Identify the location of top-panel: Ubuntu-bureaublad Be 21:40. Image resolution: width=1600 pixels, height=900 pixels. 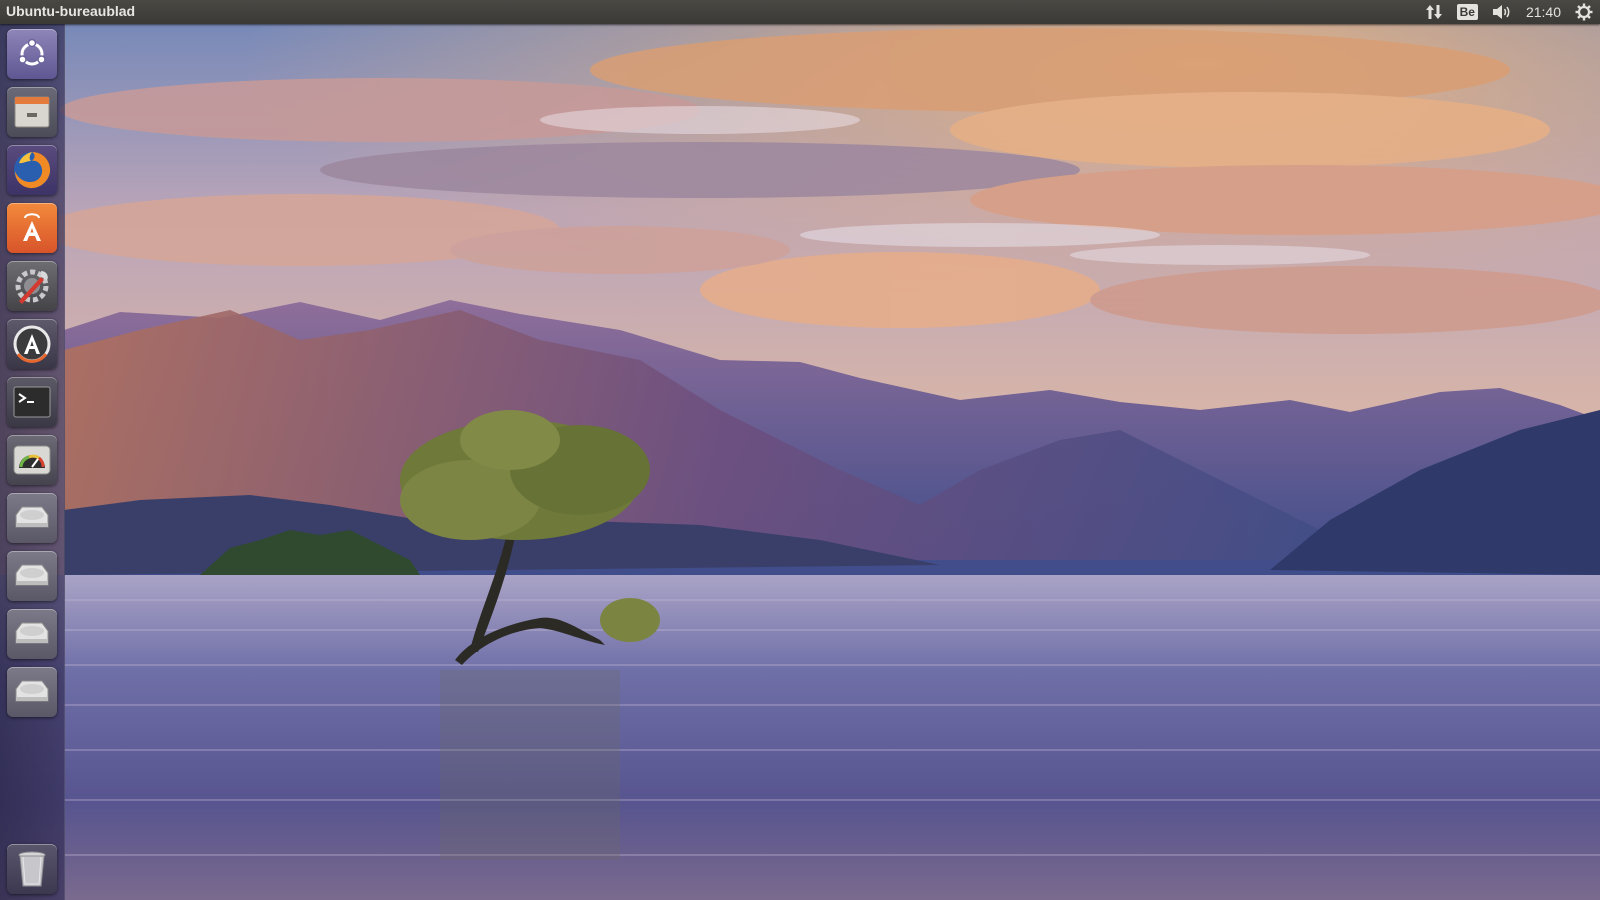
(800, 12).